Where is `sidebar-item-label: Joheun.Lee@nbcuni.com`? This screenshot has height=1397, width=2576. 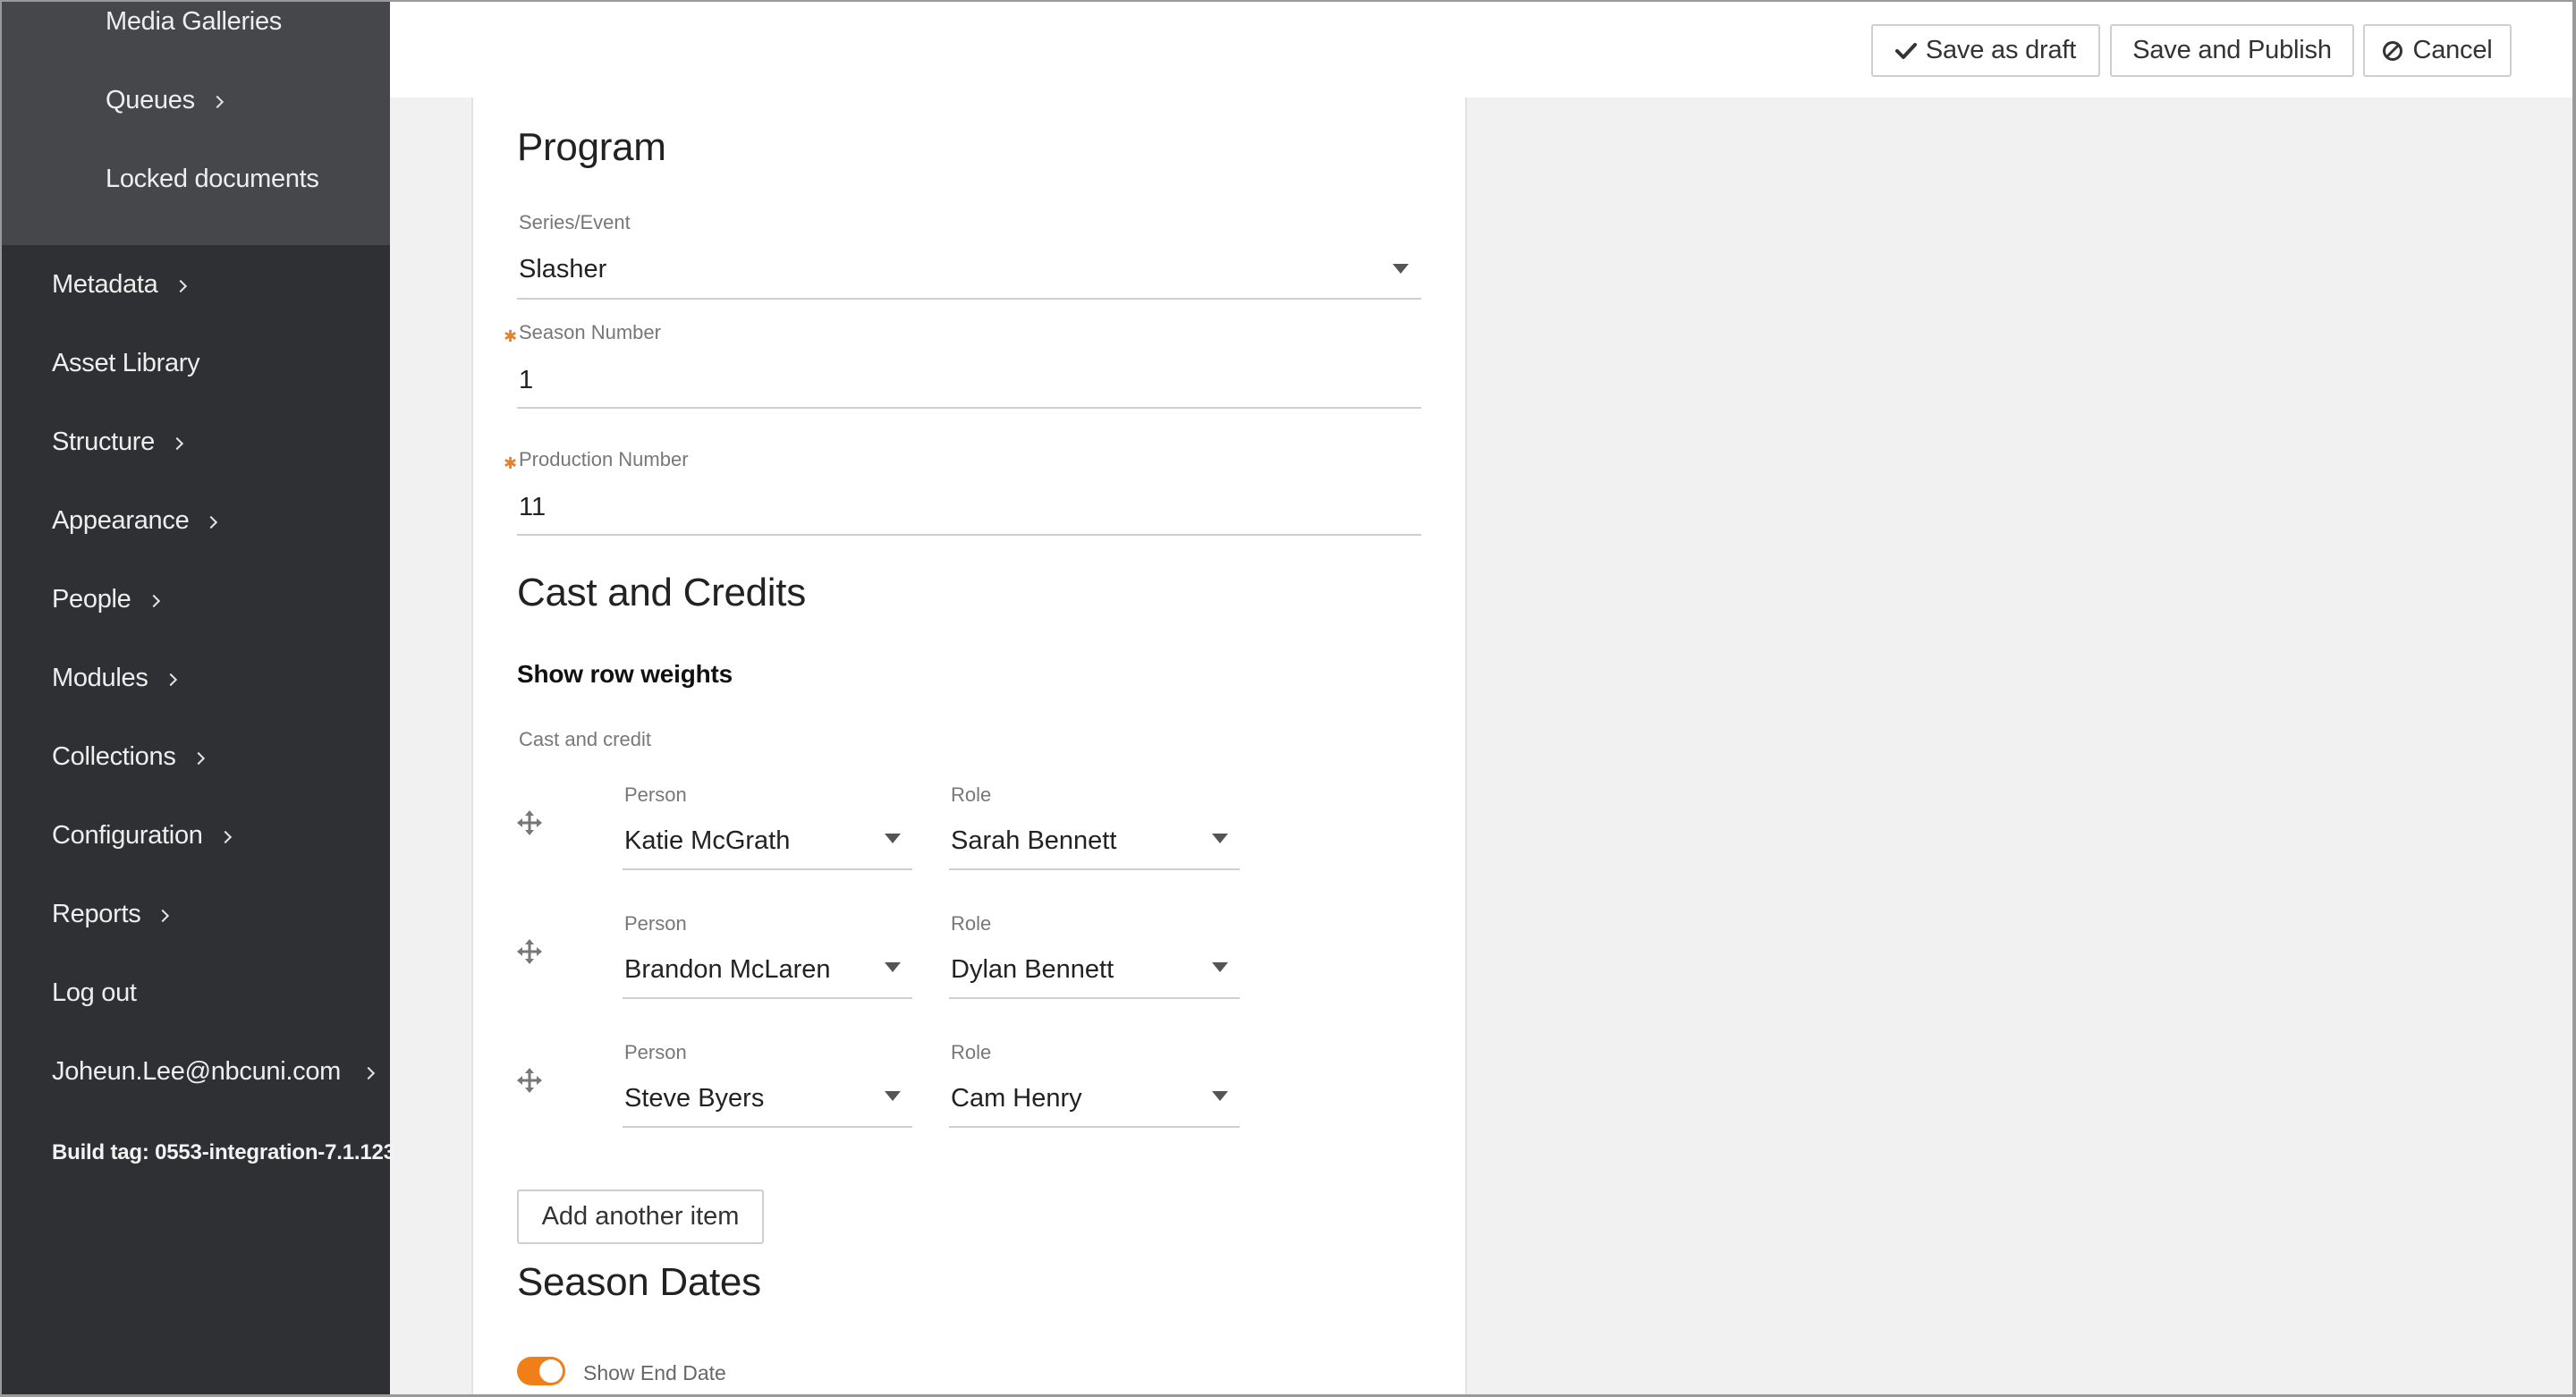
sidebar-item-label: Joheun.Lee@nbcuni.com is located at coordinates (197, 1071).